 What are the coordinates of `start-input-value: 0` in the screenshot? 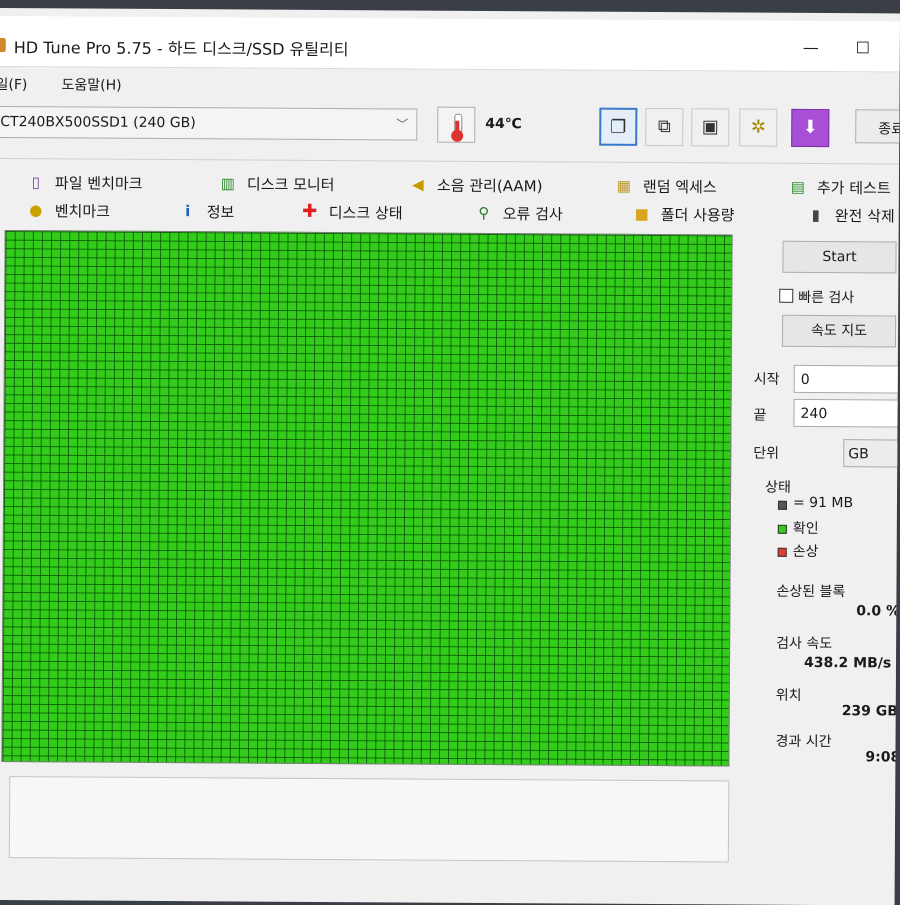 It's located at (805, 380).